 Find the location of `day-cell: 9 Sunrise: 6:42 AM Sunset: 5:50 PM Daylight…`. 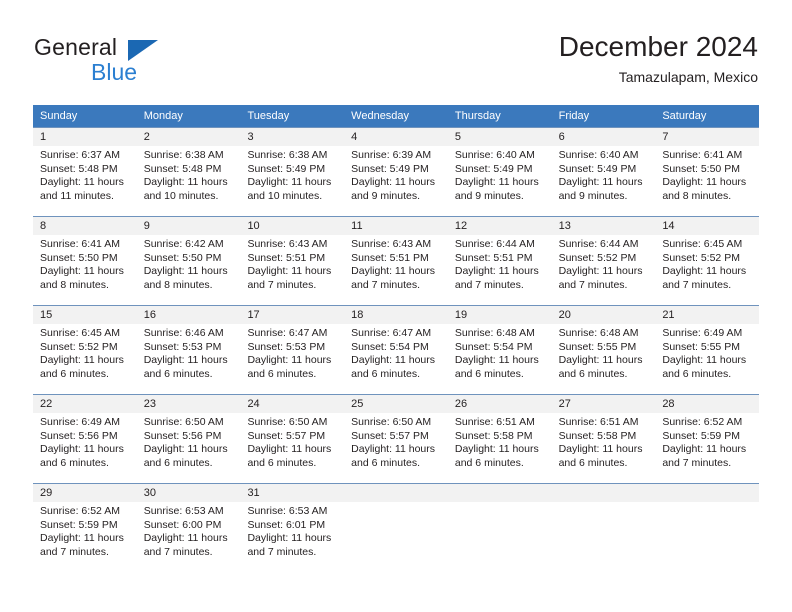

day-cell: 9 Sunrise: 6:42 AM Sunset: 5:50 PM Daylight… is located at coordinates (188, 261).